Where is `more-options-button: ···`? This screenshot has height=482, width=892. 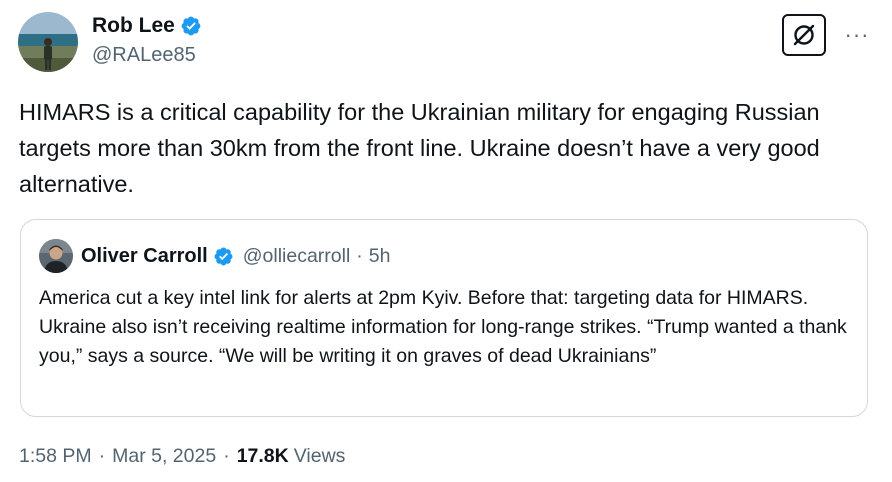
more-options-button: ··· is located at coordinates (857, 35).